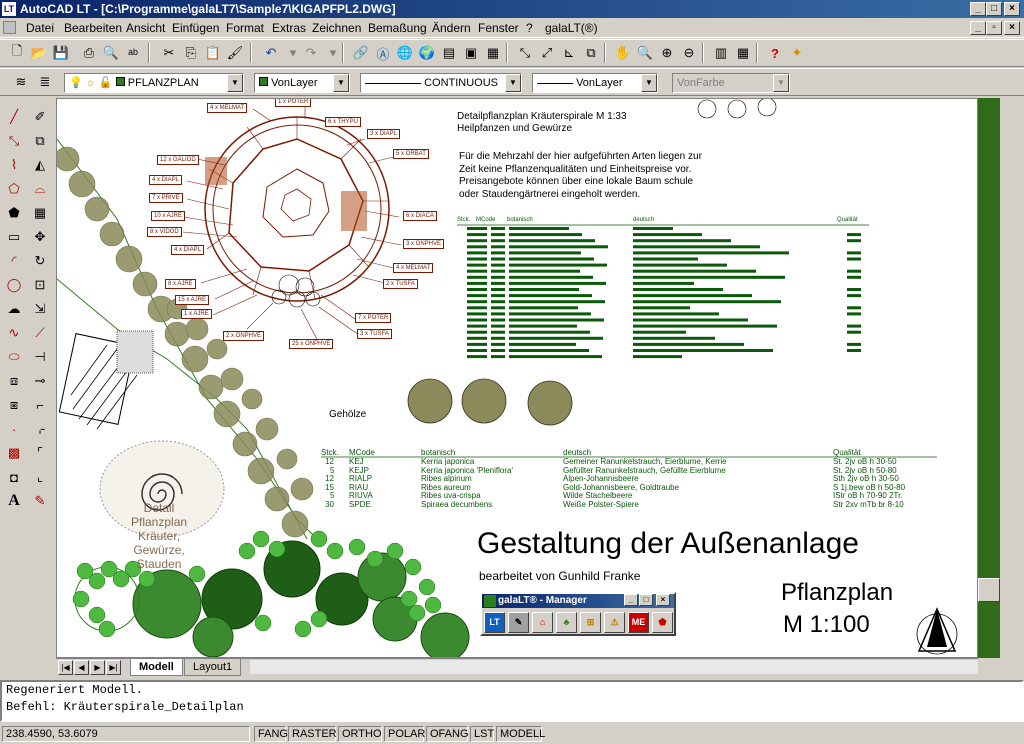 Image resolution: width=1024 pixels, height=744 pixels. What do you see at coordinates (156, 667) in the screenshot?
I see `tab-modell: Modell` at bounding box center [156, 667].